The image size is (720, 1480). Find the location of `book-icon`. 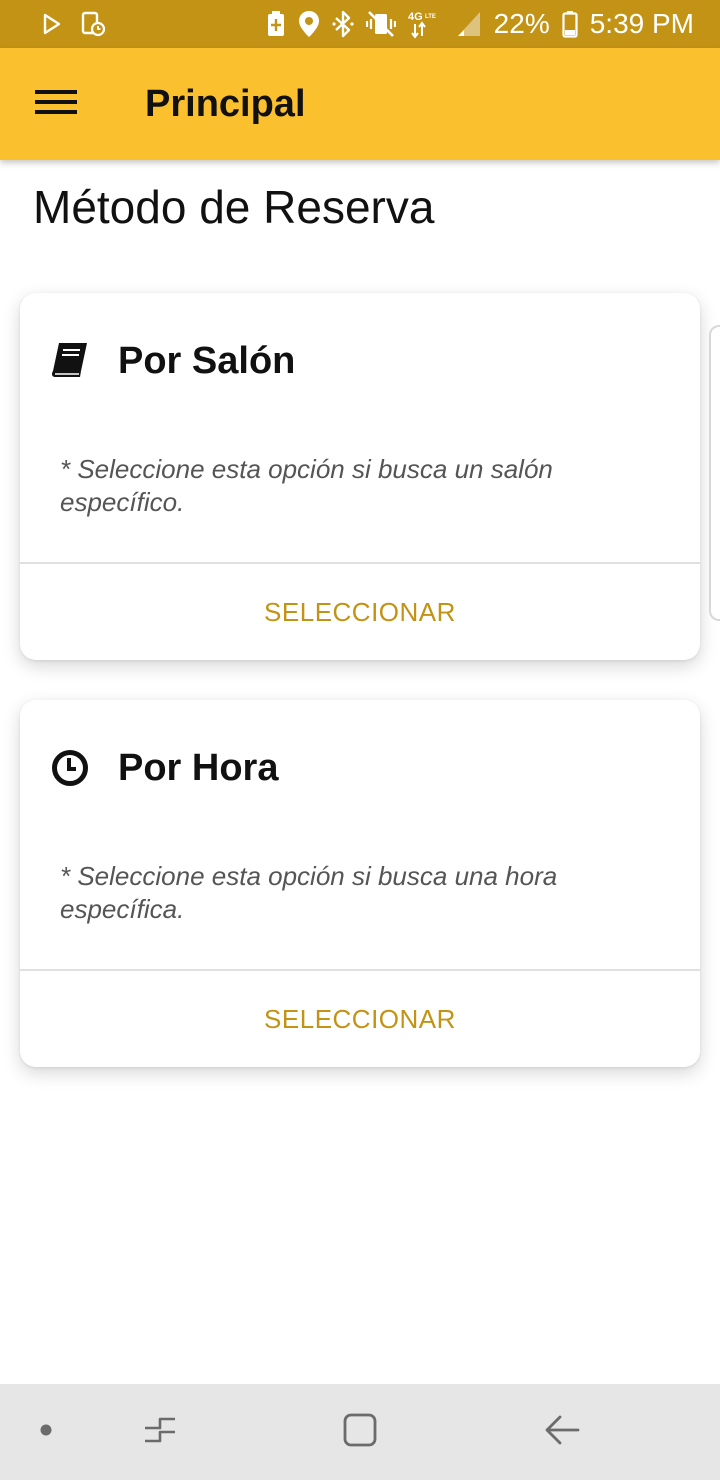

book-icon is located at coordinates (70, 361).